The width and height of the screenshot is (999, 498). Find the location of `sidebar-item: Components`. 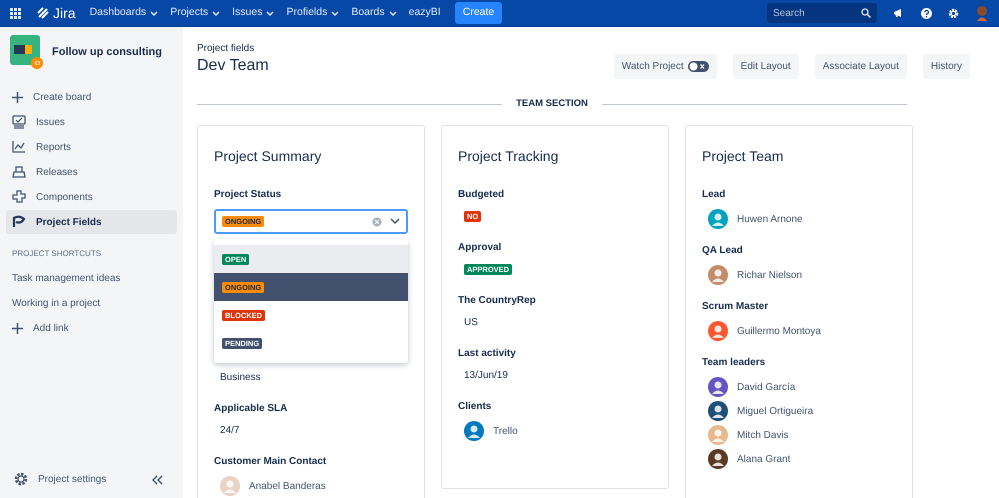

sidebar-item: Components is located at coordinates (91, 197).